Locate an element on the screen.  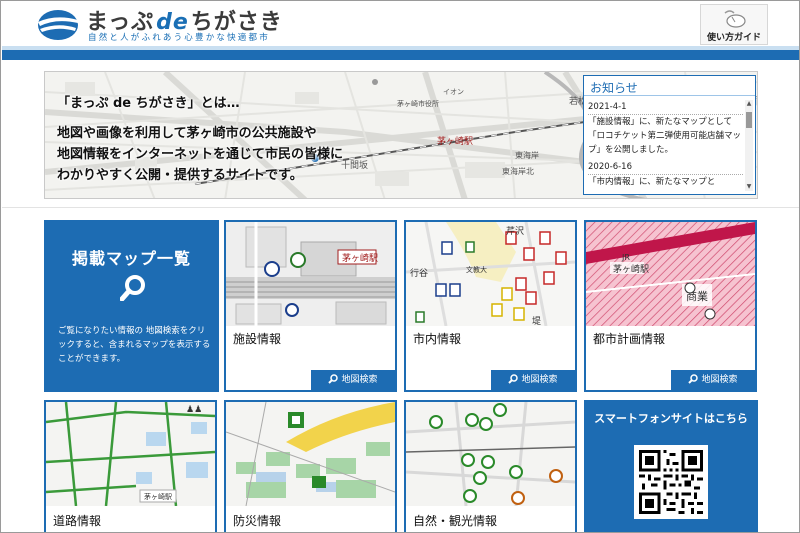
card-facility-info: 茅ヶ崎駅 施設情報 地図検索 is located at coordinates (310, 306).